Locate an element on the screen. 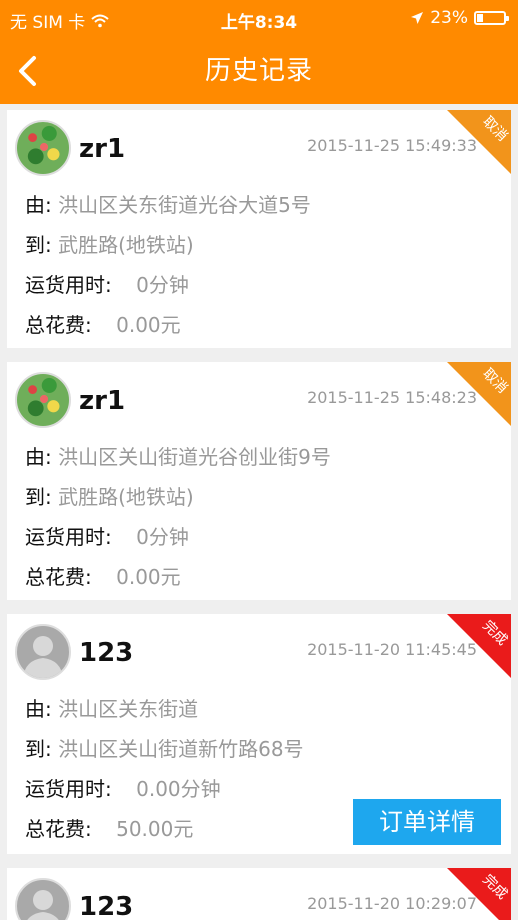 The height and width of the screenshot is (920, 518). top-bar: 无 SIM 卡 上午8:34 23% 历史记录 is located at coordinates (259, 52).